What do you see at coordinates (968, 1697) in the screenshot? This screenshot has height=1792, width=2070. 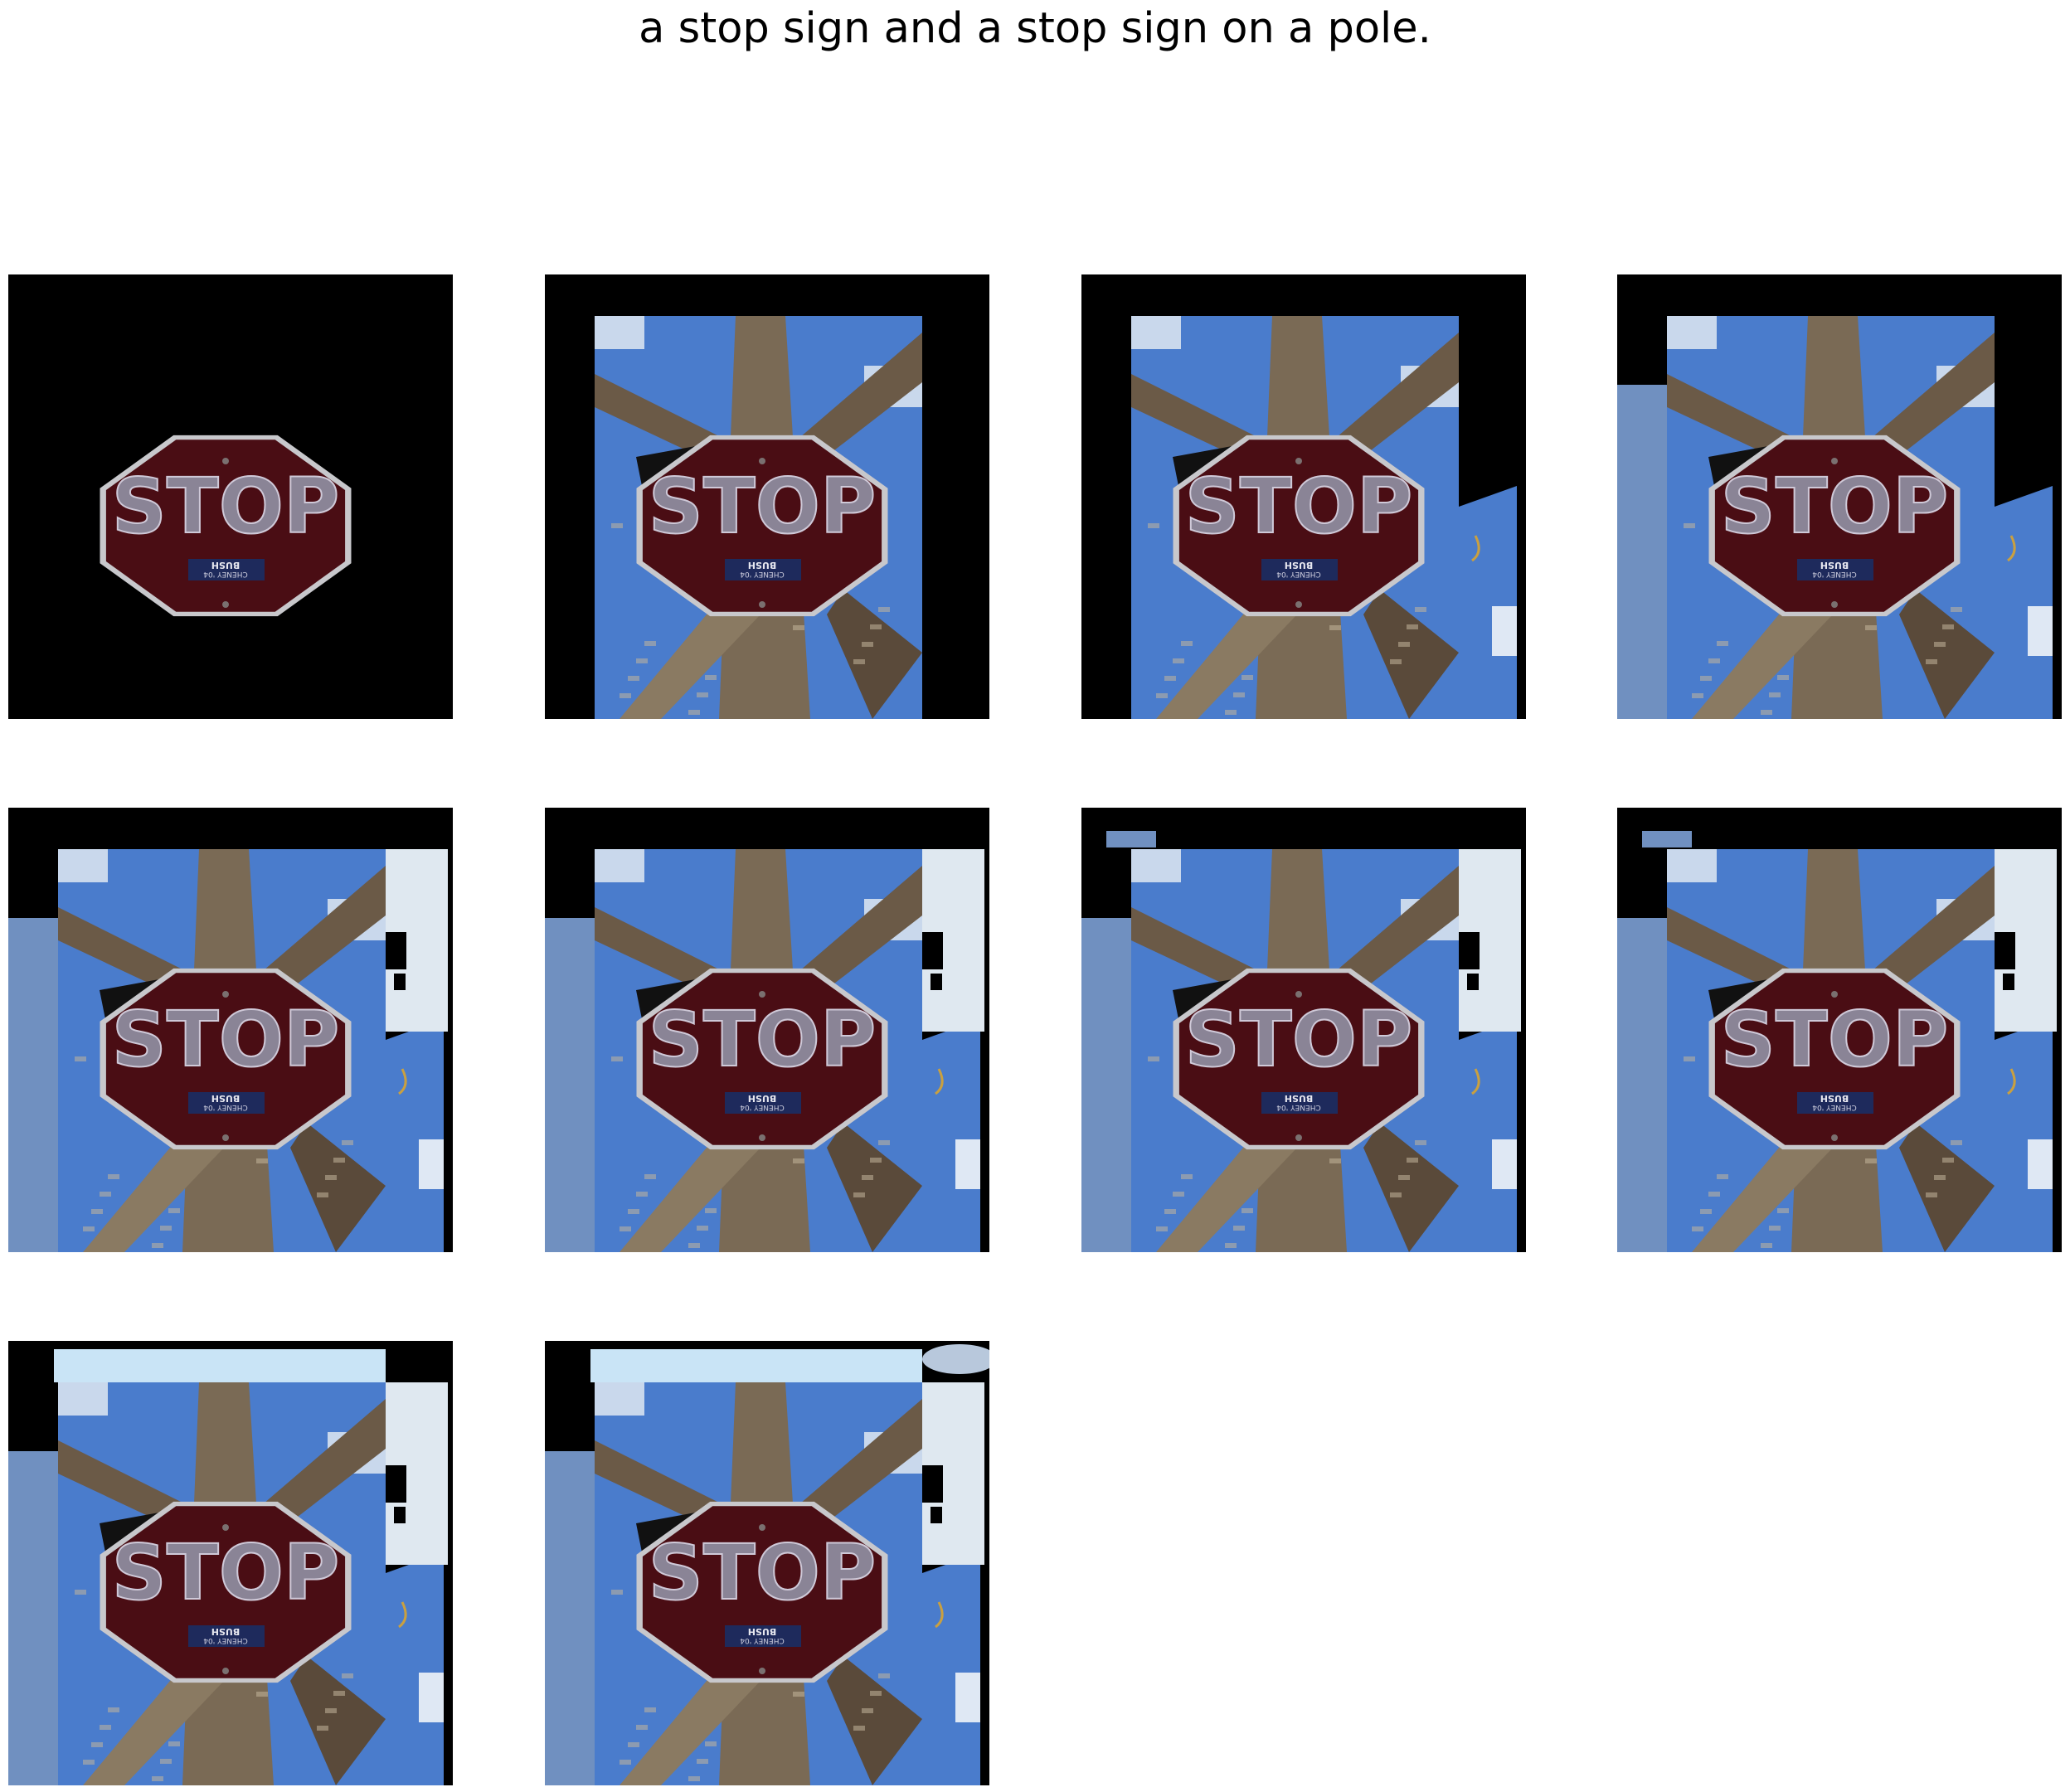 I see `cloud` at bounding box center [968, 1697].